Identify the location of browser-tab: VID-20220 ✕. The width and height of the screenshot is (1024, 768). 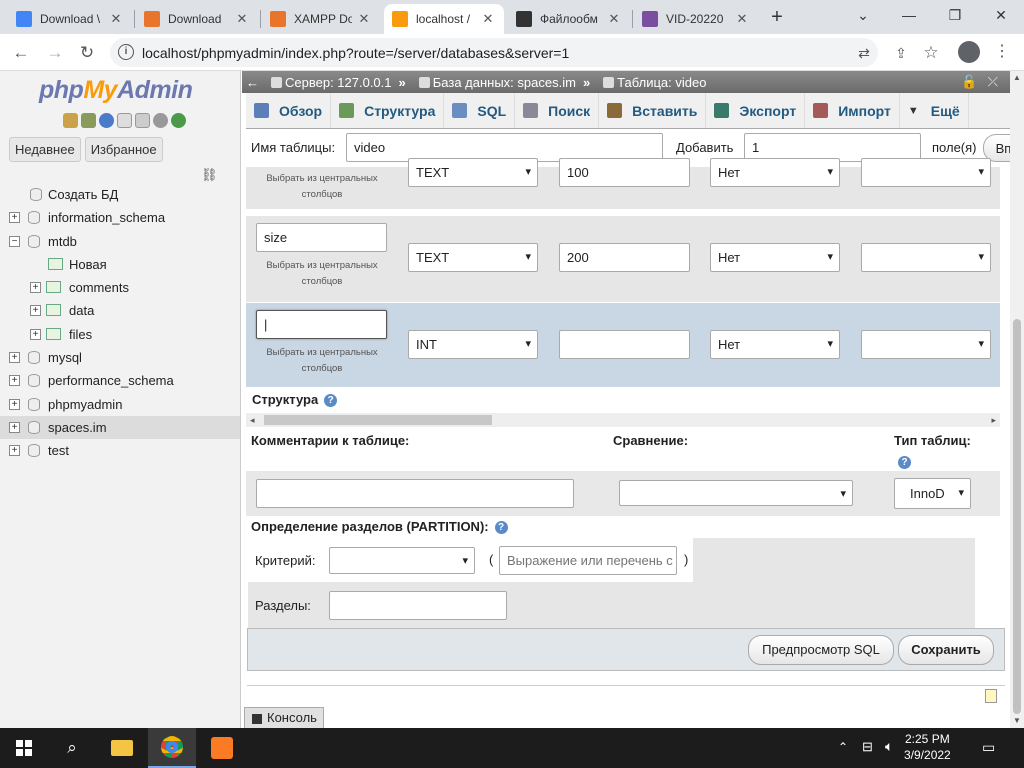
(696, 19).